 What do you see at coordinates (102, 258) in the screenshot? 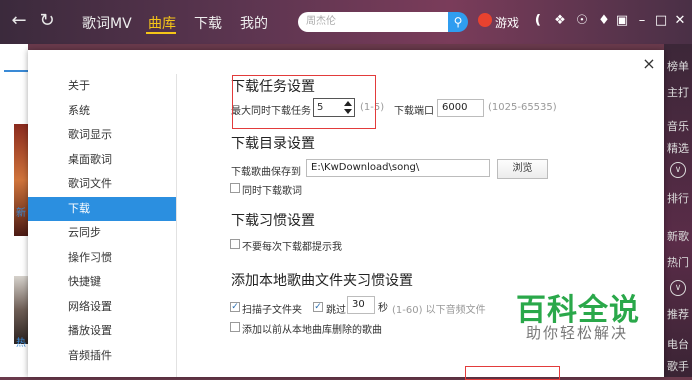
I see `menu-item-habits: 操作习惯` at bounding box center [102, 258].